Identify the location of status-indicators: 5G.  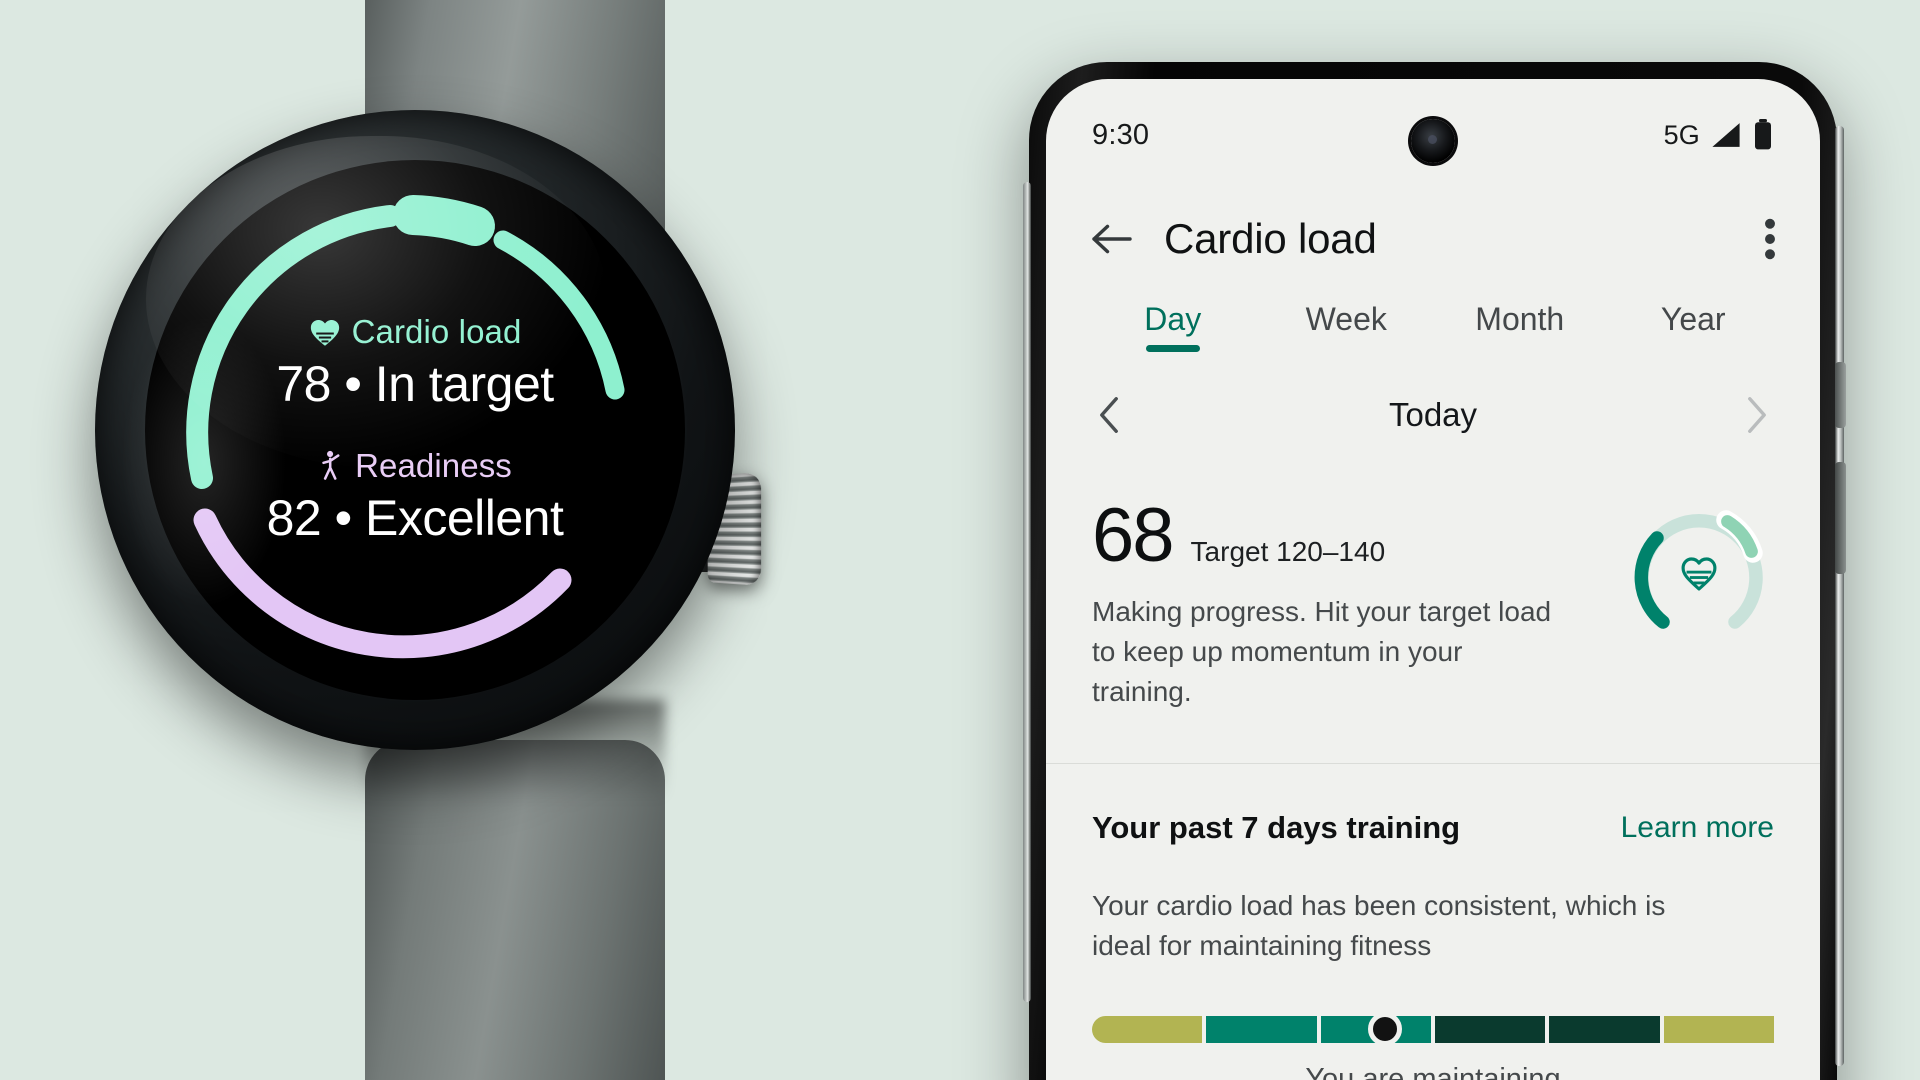
(1719, 135).